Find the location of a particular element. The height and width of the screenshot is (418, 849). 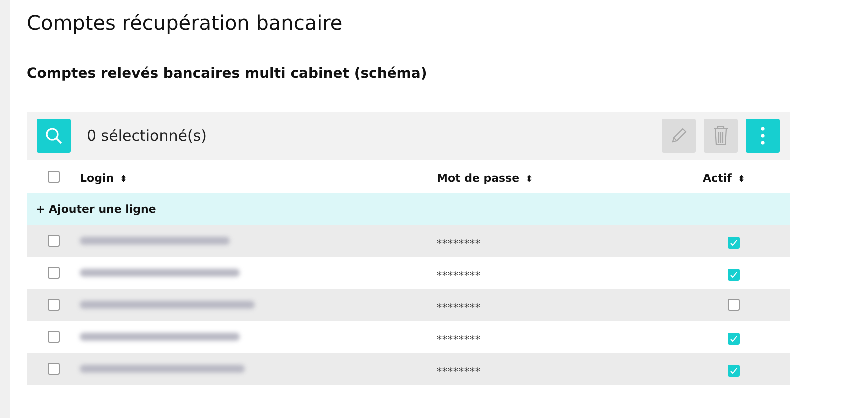

pencil-icon is located at coordinates (679, 136).